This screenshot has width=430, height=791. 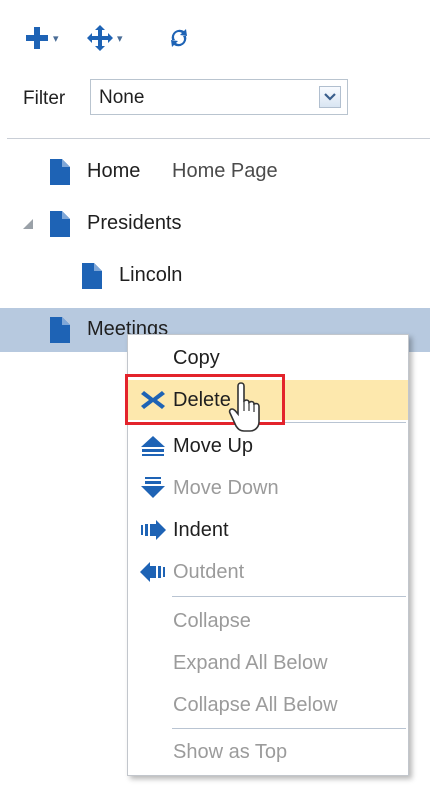 I want to click on menu-item-move-down: Move Down, so click(x=268, y=488).